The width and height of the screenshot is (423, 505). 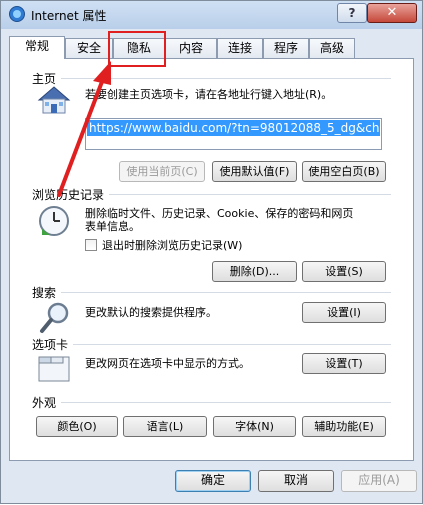 I want to click on annotation-arrow-icon, so click(x=84, y=129).